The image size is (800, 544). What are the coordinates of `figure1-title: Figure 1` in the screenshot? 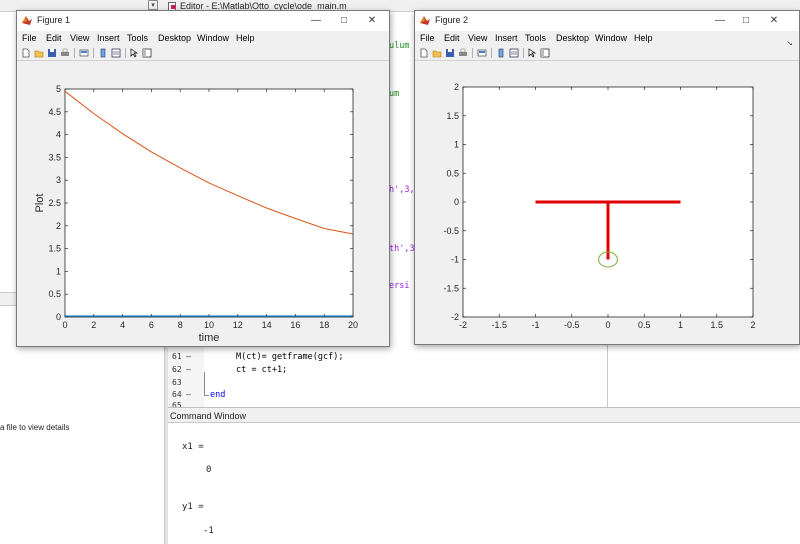 It's located at (54, 20).